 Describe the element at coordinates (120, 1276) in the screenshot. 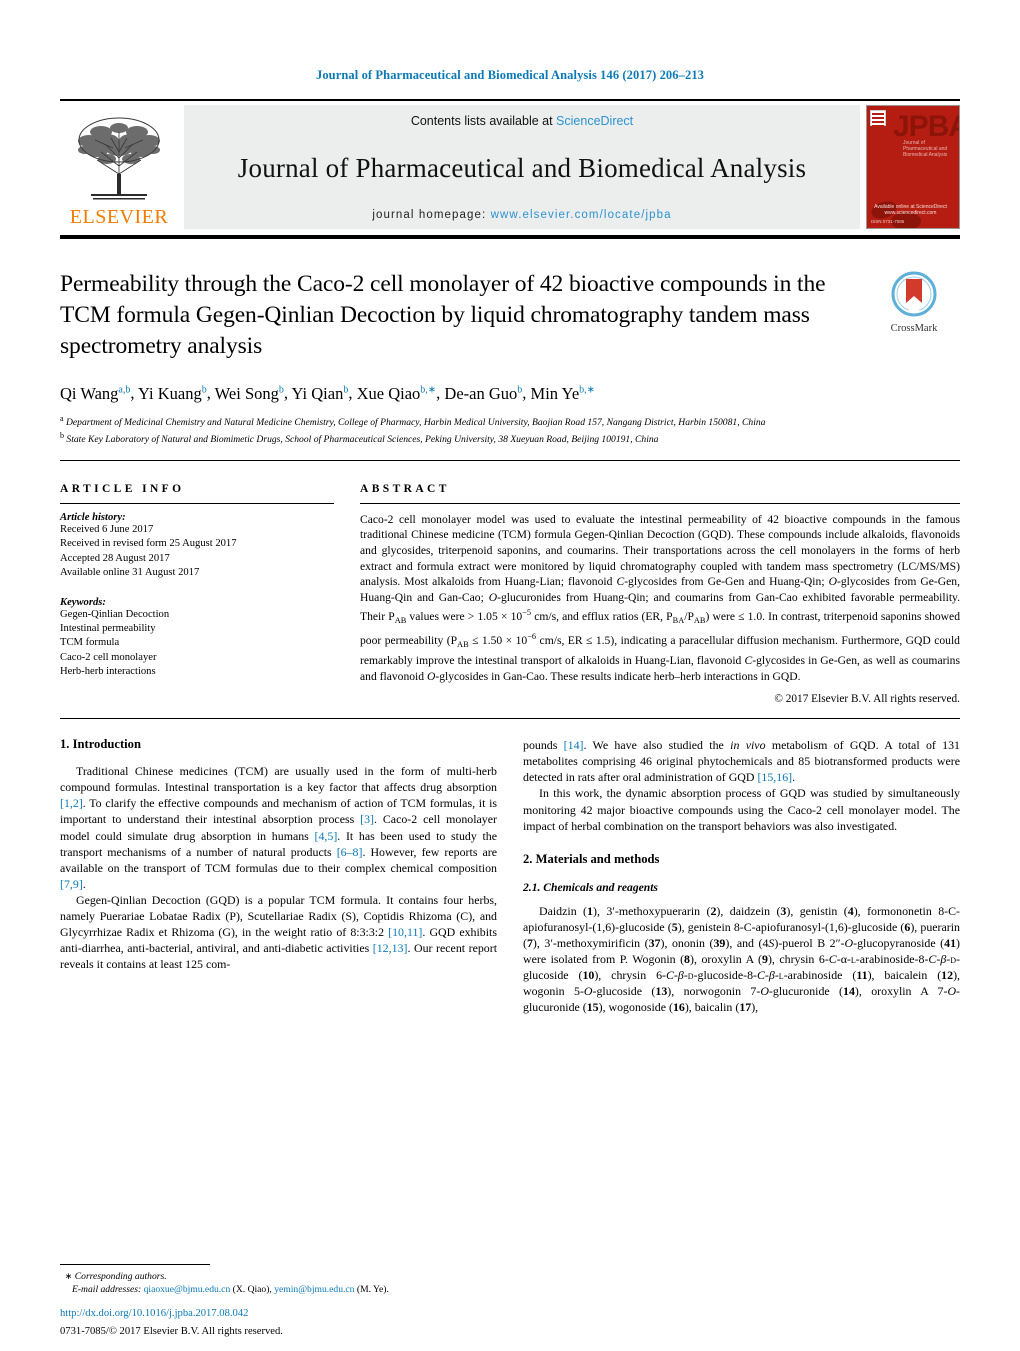

I see `corresponding-author-text: Corresponding authors.` at that location.